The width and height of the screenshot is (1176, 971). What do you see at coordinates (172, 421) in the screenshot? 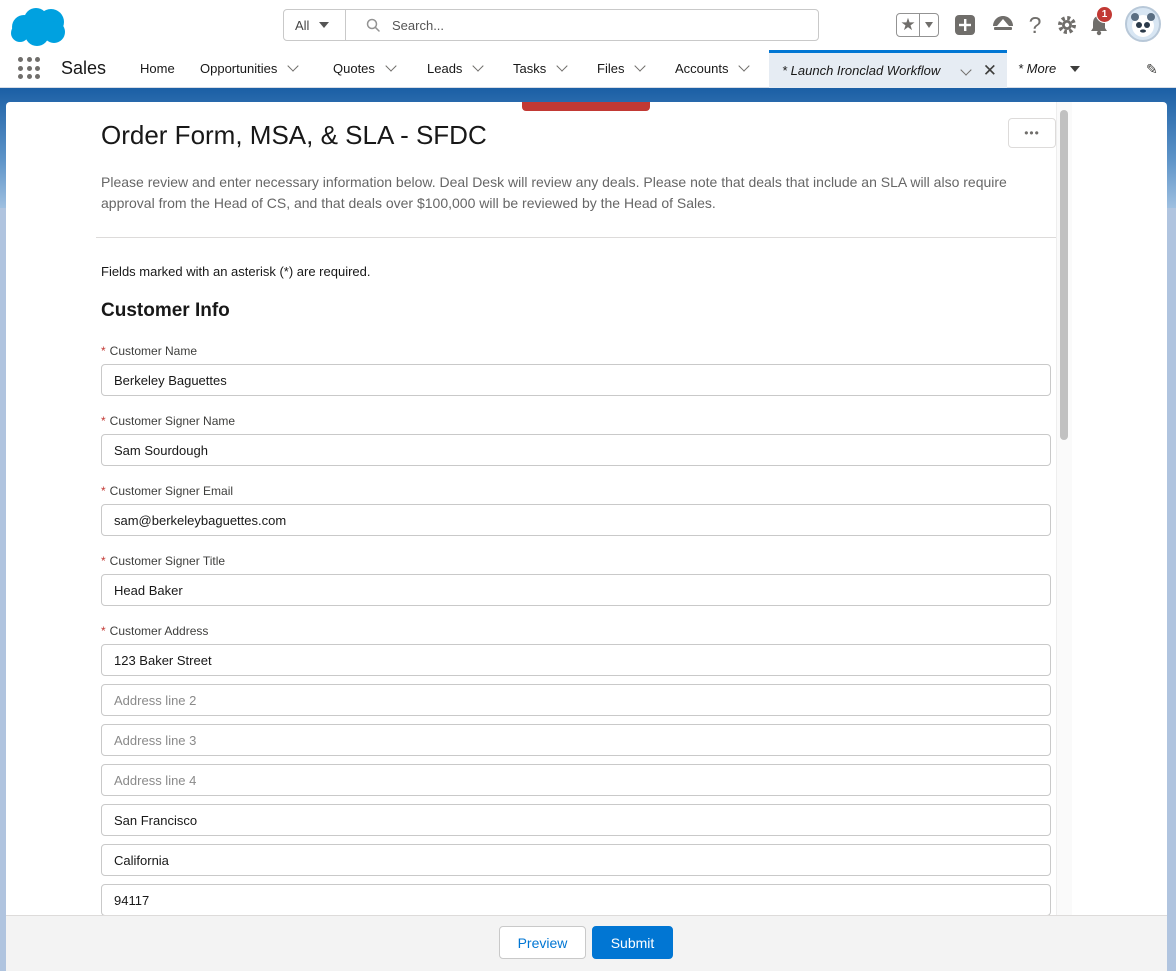
I see `signer-name-label-text: Customer Signer Name` at bounding box center [172, 421].